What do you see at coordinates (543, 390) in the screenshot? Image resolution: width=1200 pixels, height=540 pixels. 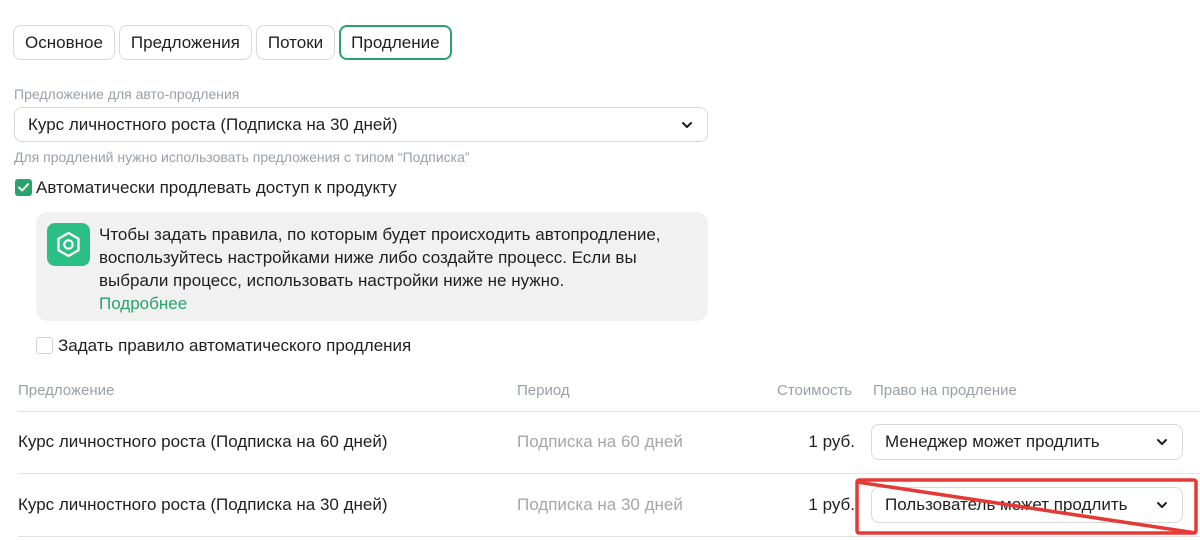 I see `column-header-period: Период` at bounding box center [543, 390].